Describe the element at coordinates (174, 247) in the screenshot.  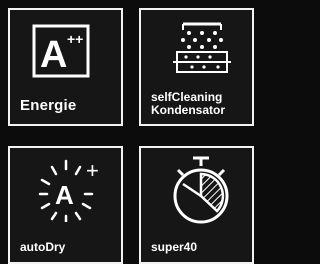
I see `super40-label: super40` at that location.